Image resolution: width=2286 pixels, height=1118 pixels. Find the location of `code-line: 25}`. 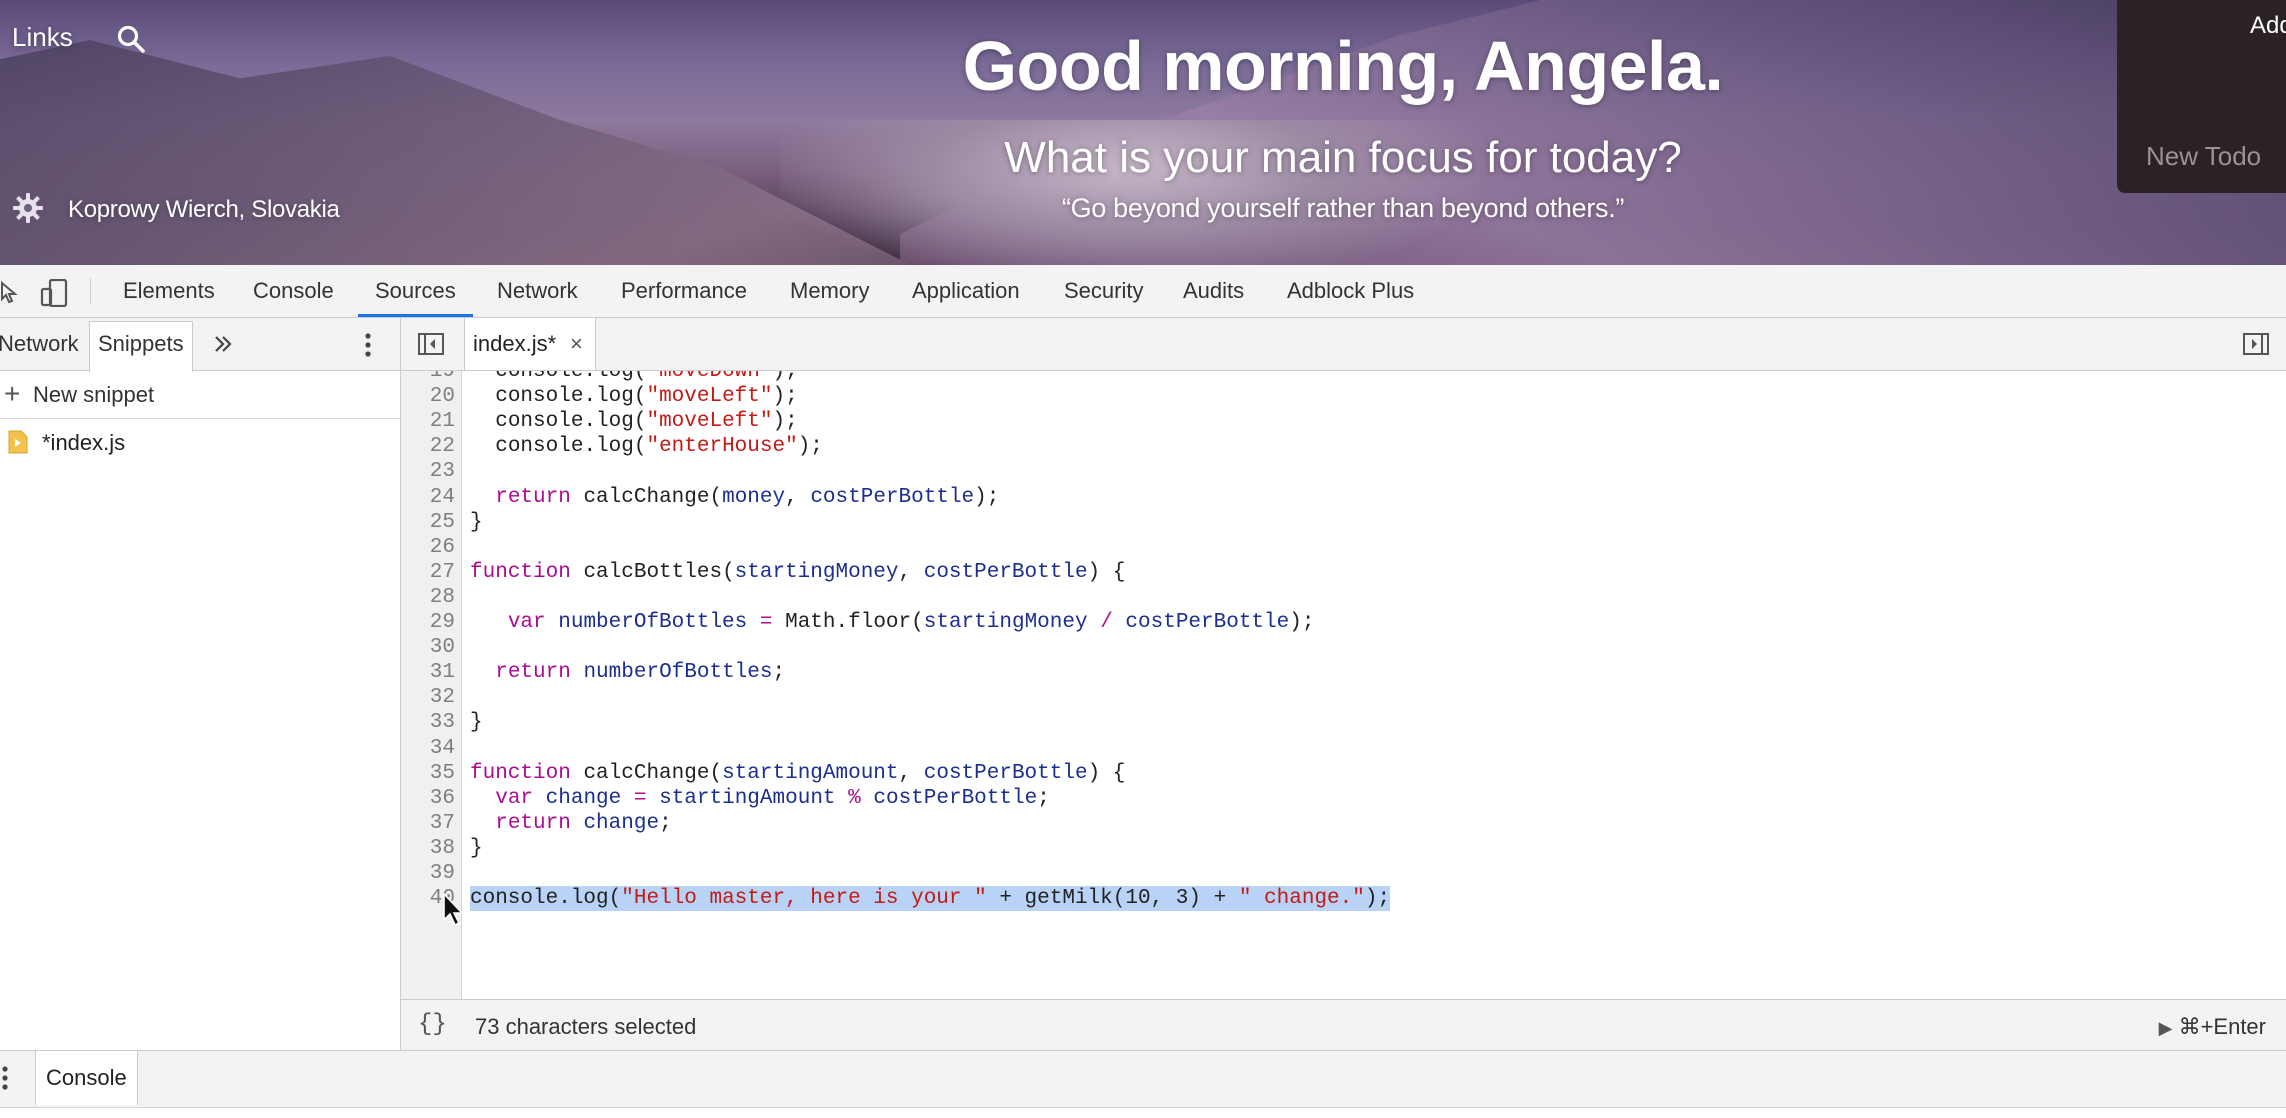

code-line: 25} is located at coordinates (1343, 522).